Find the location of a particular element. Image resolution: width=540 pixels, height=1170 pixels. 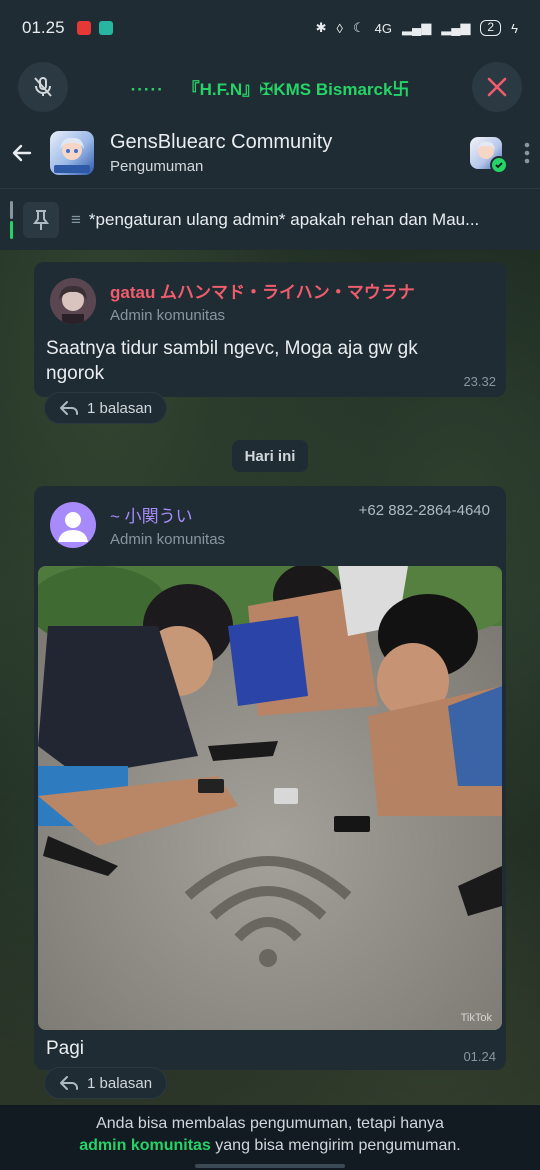

network-type: 4G is located at coordinates (383, 28).